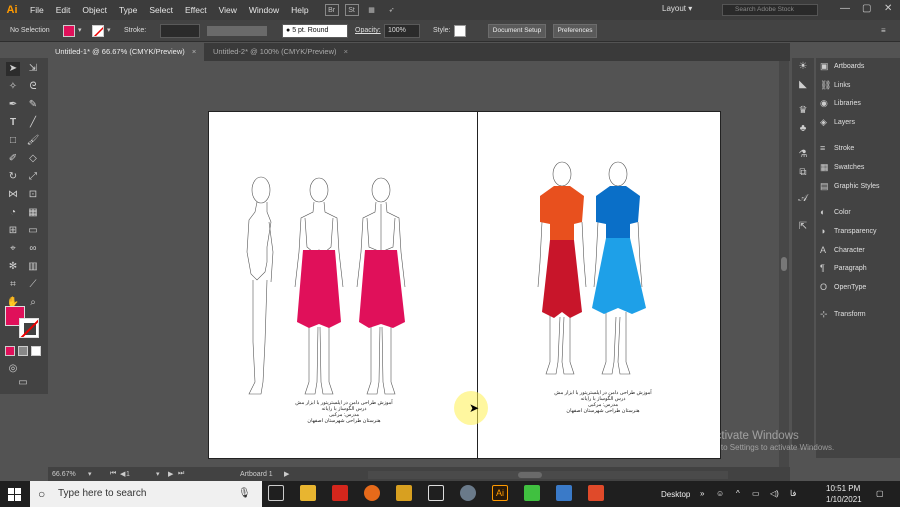 The height and width of the screenshot is (507, 900). Describe the element at coordinates (850, 186) in the screenshot. I see `panel-graphic-styles: ▤ Graphic Styles` at that location.